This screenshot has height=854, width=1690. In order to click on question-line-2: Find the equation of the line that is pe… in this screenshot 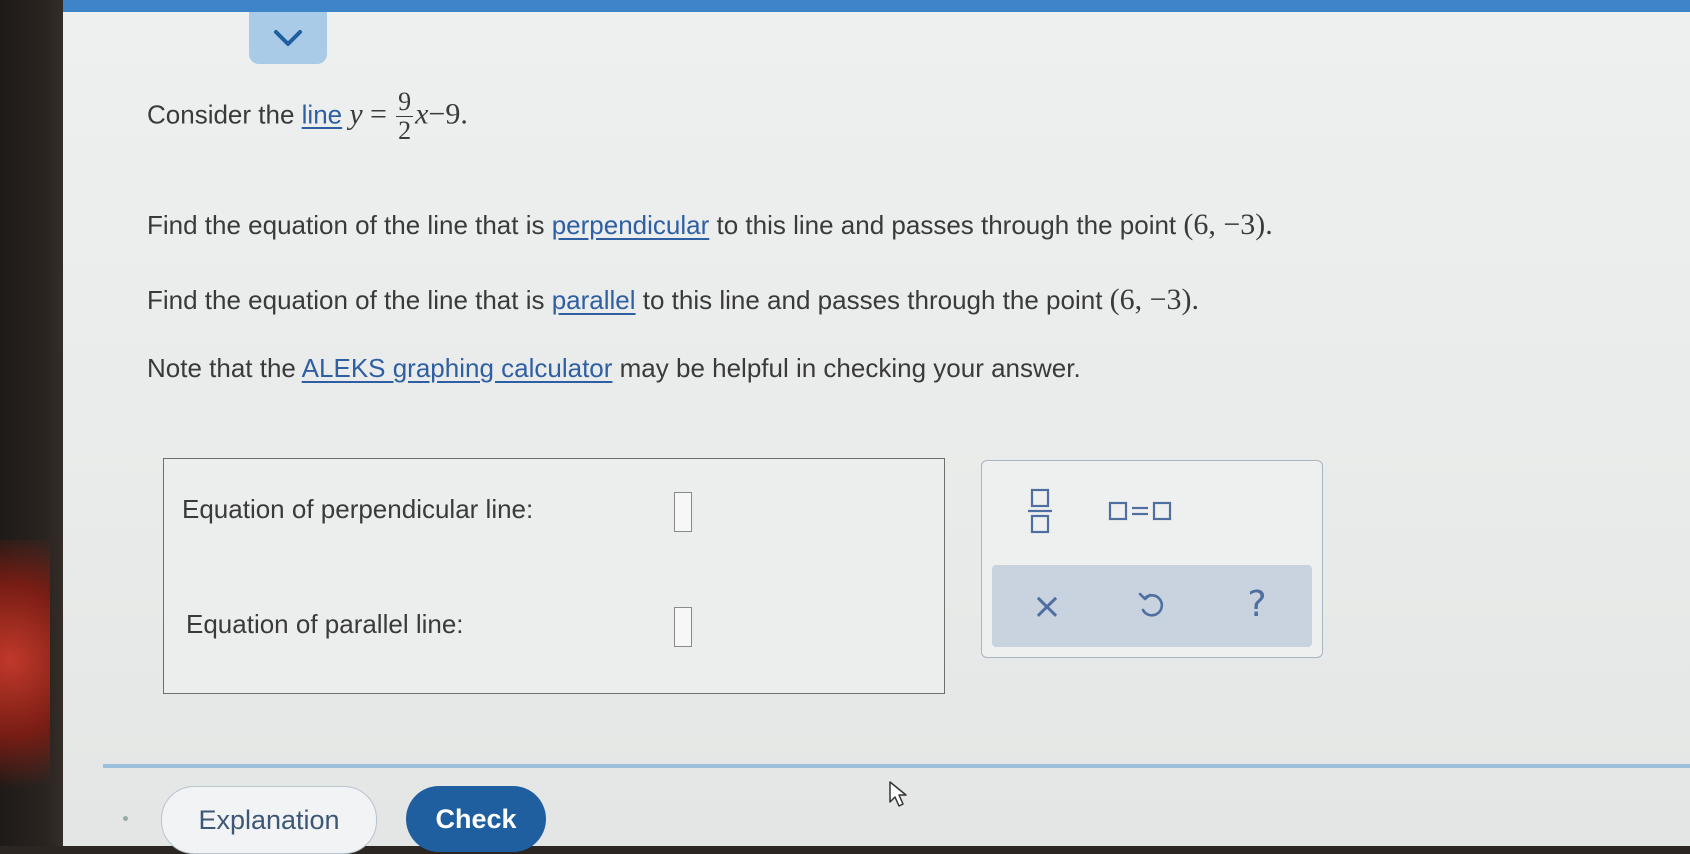, I will do `click(710, 225)`.